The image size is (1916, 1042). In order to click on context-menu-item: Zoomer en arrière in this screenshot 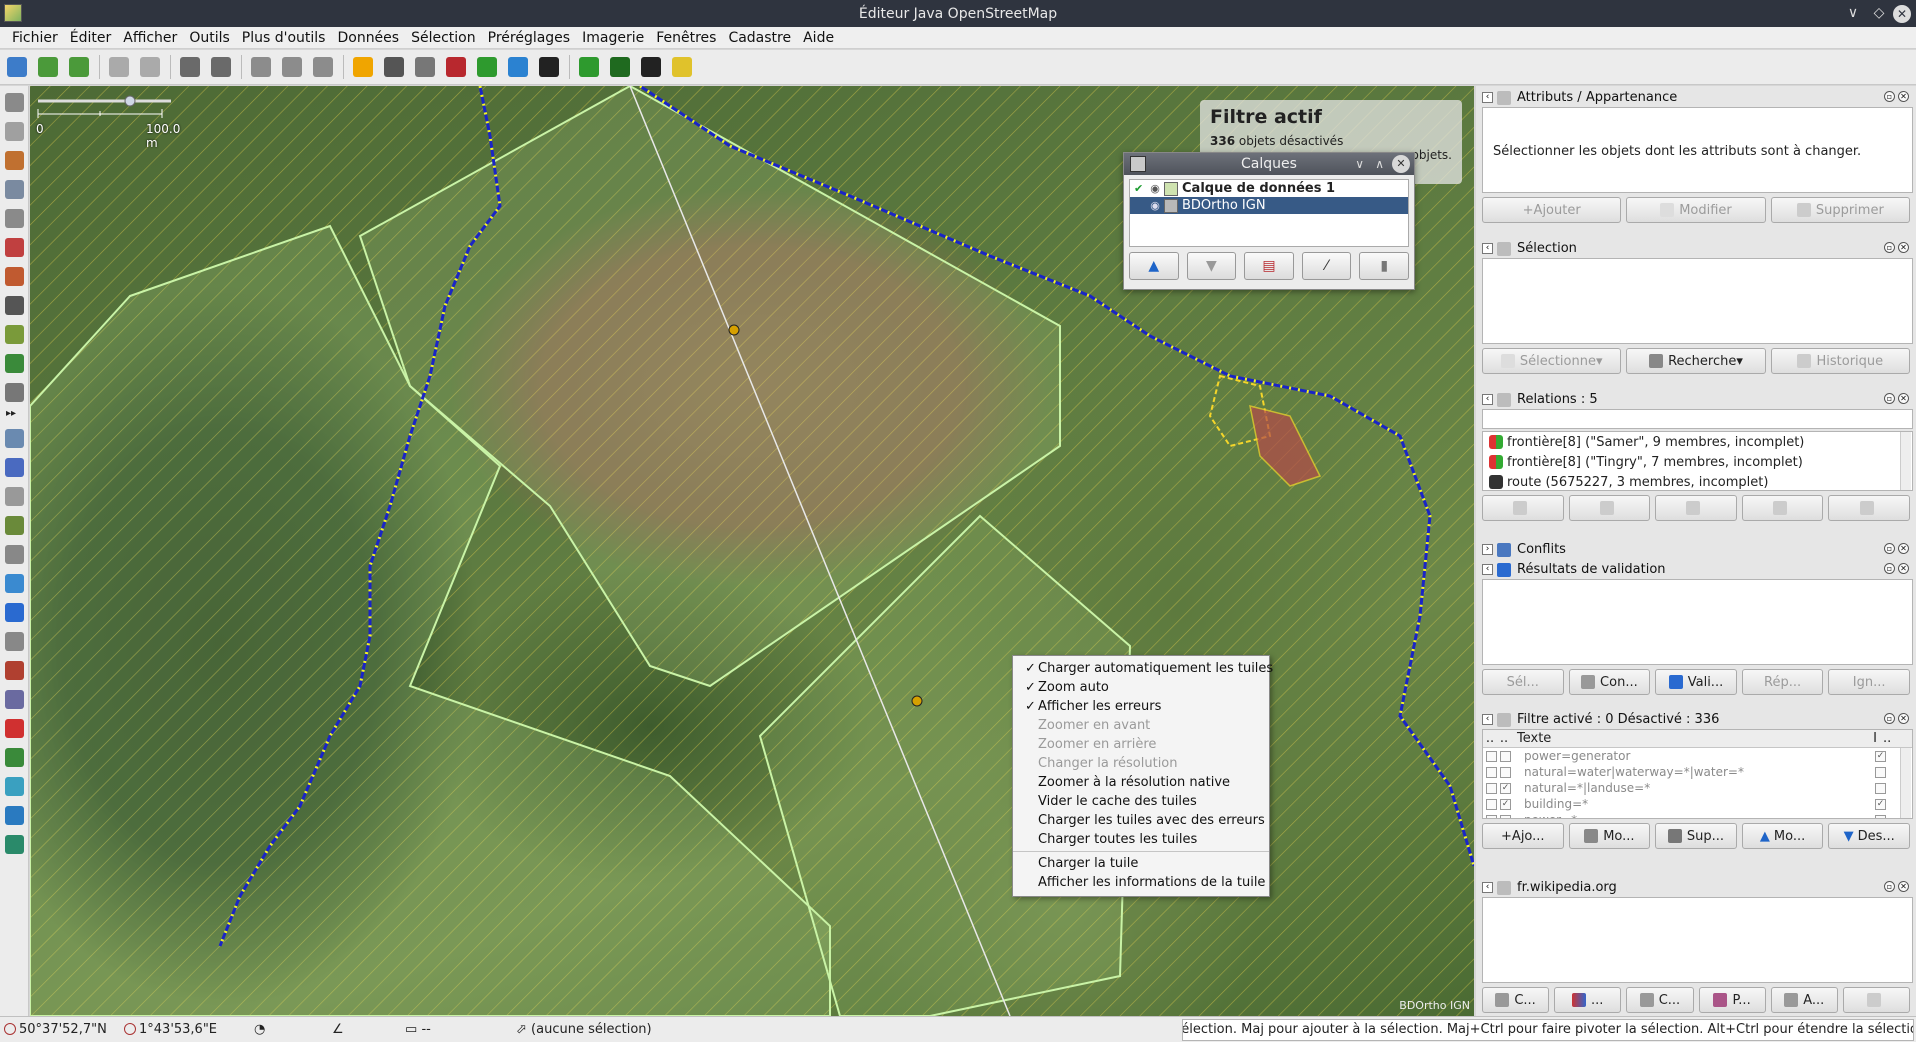, I will do `click(1141, 744)`.